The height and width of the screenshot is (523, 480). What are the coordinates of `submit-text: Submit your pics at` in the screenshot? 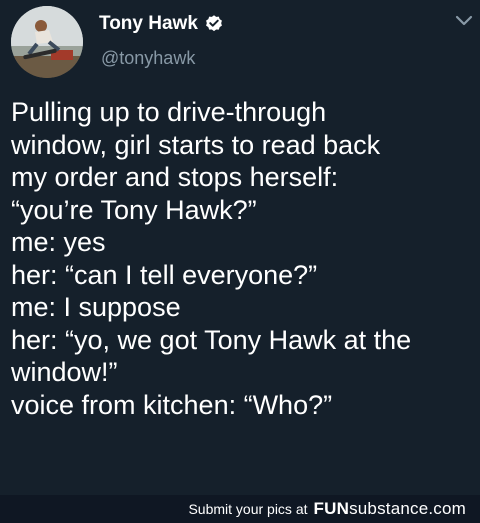 It's located at (248, 509).